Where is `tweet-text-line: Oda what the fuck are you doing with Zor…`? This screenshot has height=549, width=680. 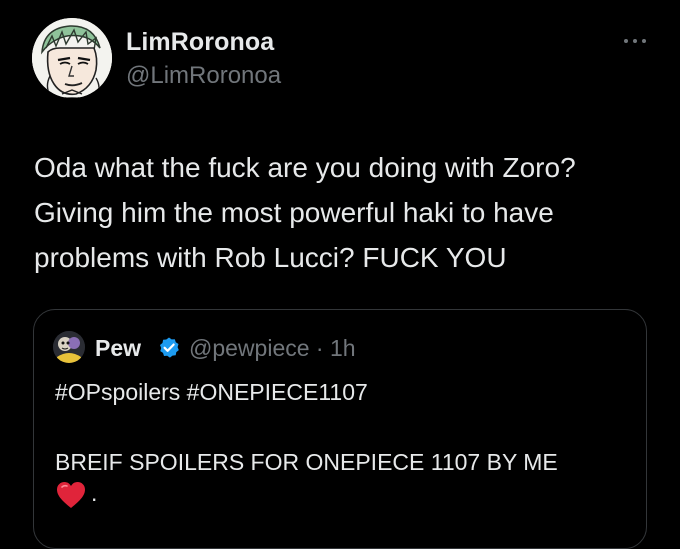 tweet-text-line: Oda what the fuck are you doing with Zor… is located at coordinates (305, 167).